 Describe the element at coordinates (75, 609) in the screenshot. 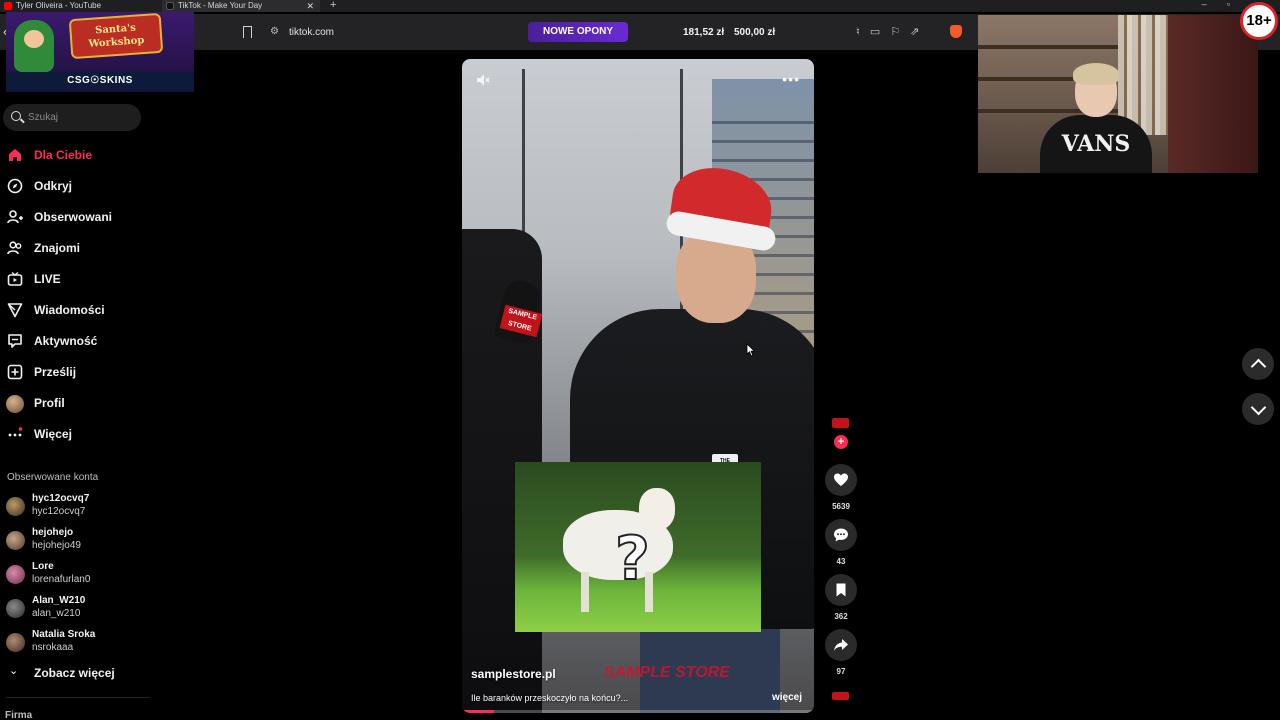

I see `following-account: Alan_W210 alan_w210` at that location.